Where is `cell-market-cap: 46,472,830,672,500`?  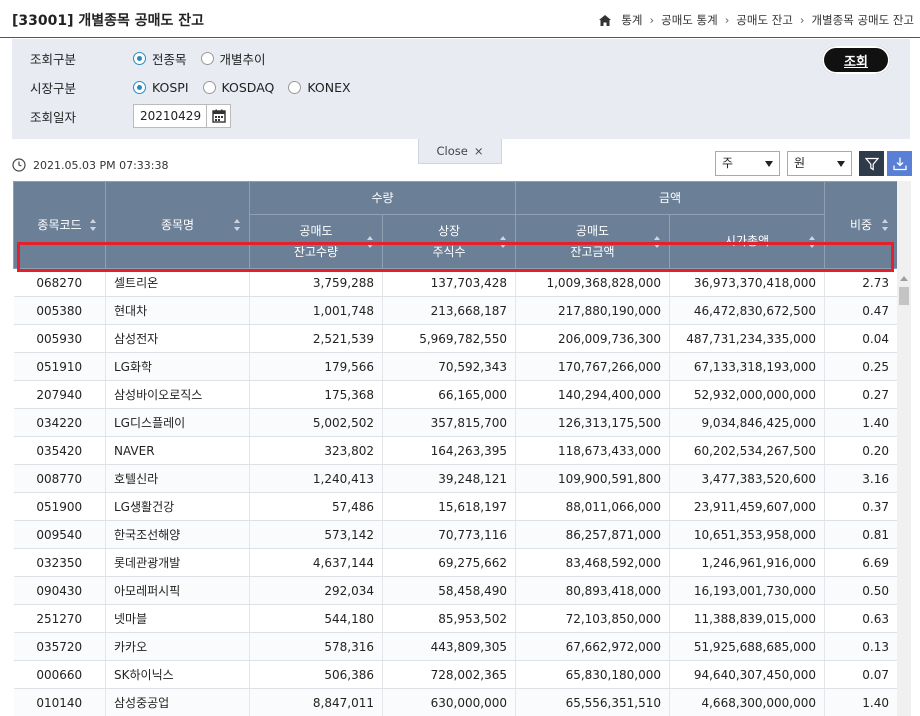 cell-market-cap: 46,472,830,672,500 is located at coordinates (747, 310).